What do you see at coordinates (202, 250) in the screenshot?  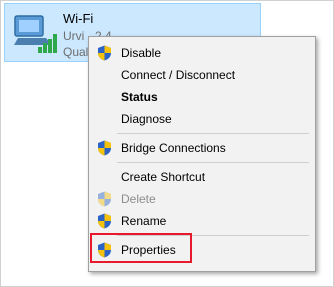 I see `menu-item-properties: Properties` at bounding box center [202, 250].